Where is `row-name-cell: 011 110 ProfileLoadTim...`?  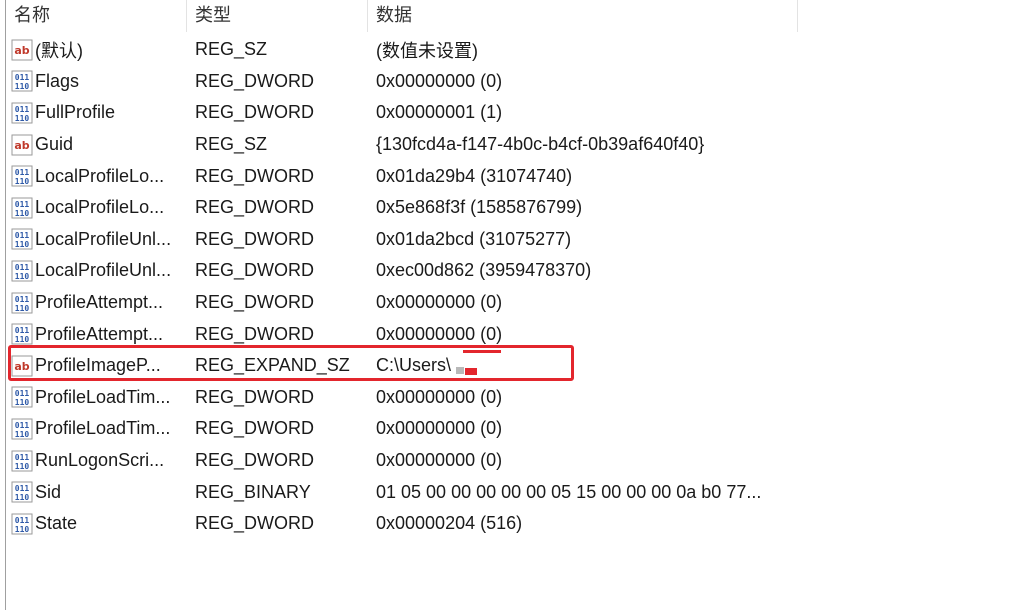
row-name-cell: 011 110 ProfileLoadTim... is located at coordinates (96, 397).